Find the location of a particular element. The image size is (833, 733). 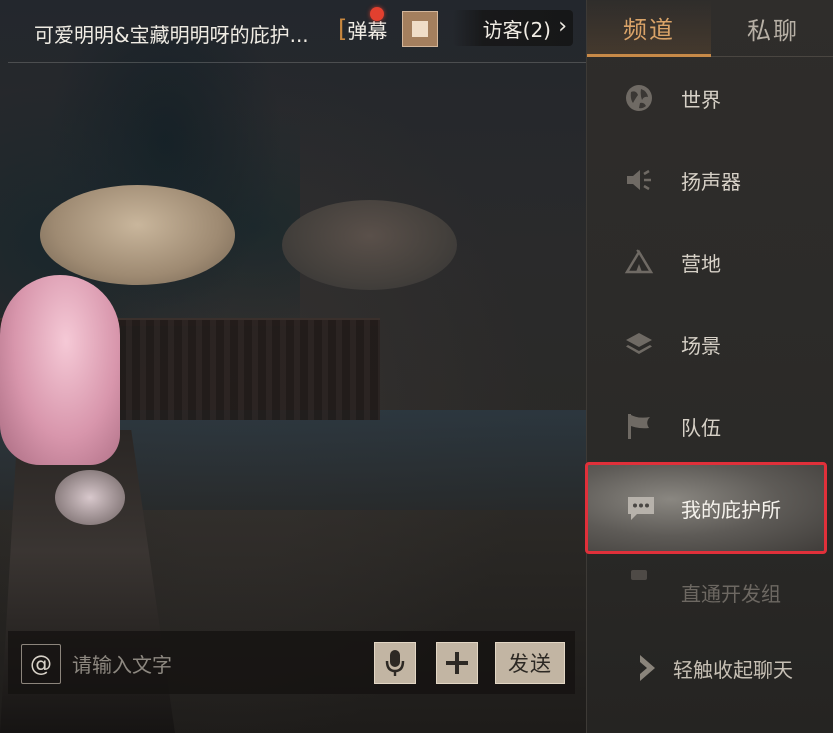

channel-label: 直通开发组 is located at coordinates (731, 594).